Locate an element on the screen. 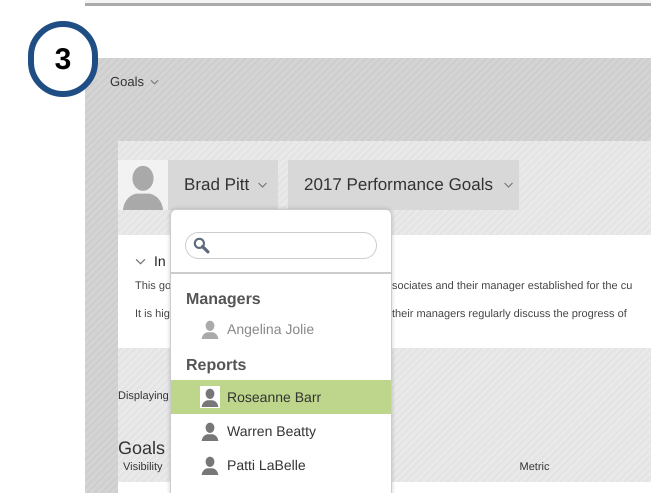  displaying-label: Displaying is located at coordinates (143, 396).